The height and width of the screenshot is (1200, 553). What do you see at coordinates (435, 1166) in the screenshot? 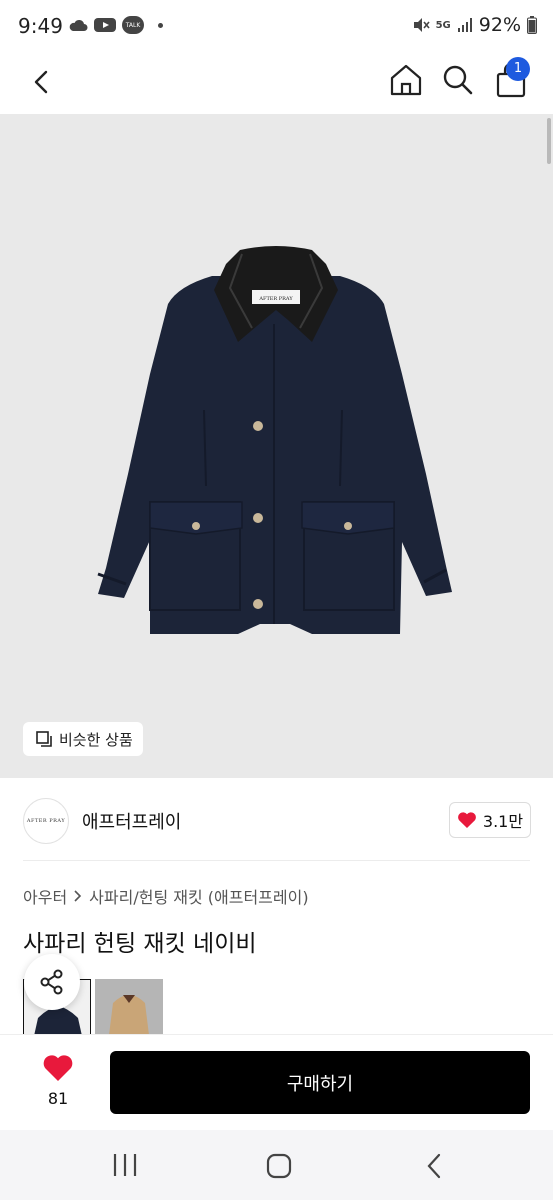
I see `system-back-icon` at bounding box center [435, 1166].